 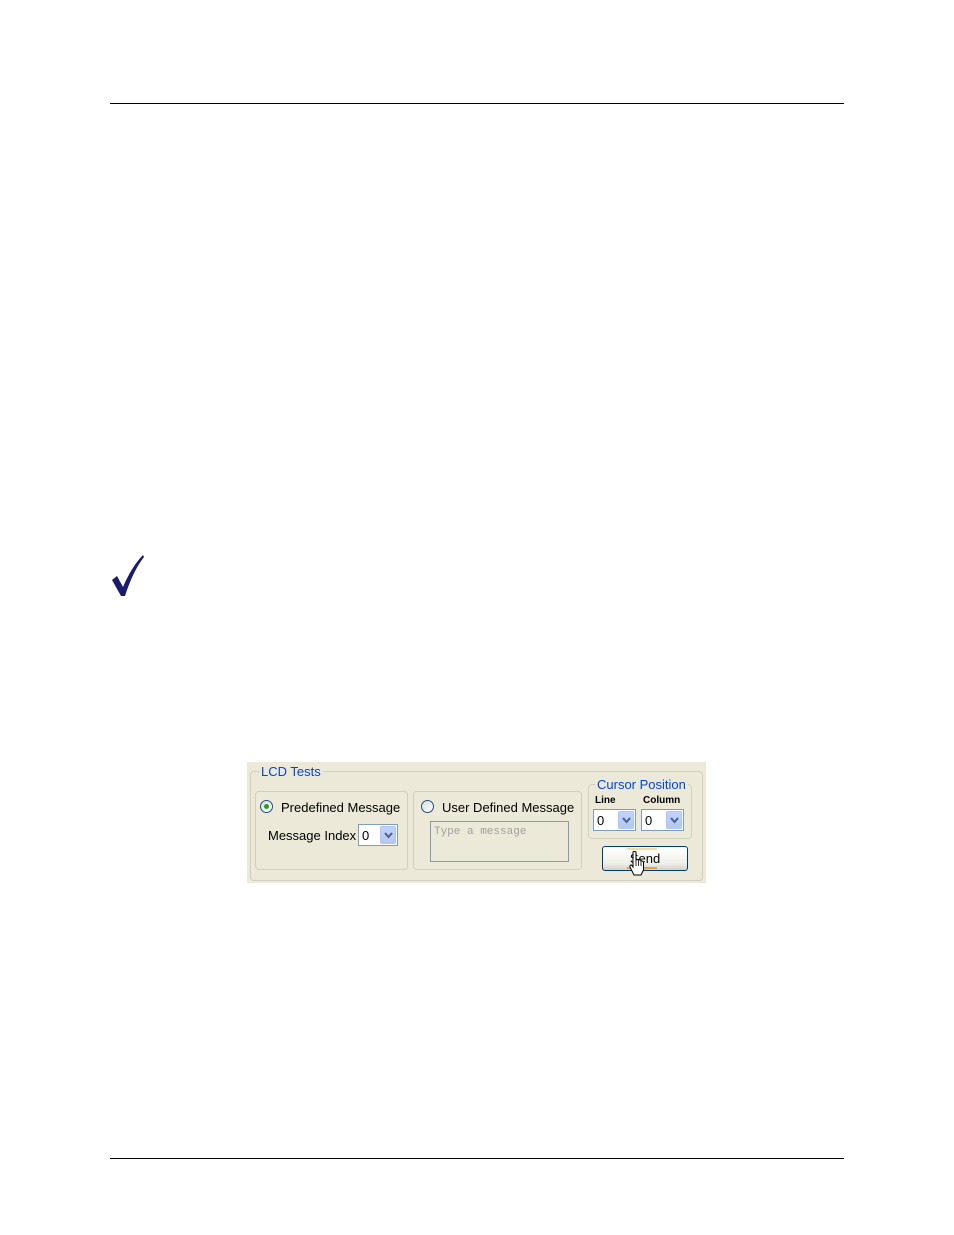 I want to click on header-rule, so click(x=477, y=103).